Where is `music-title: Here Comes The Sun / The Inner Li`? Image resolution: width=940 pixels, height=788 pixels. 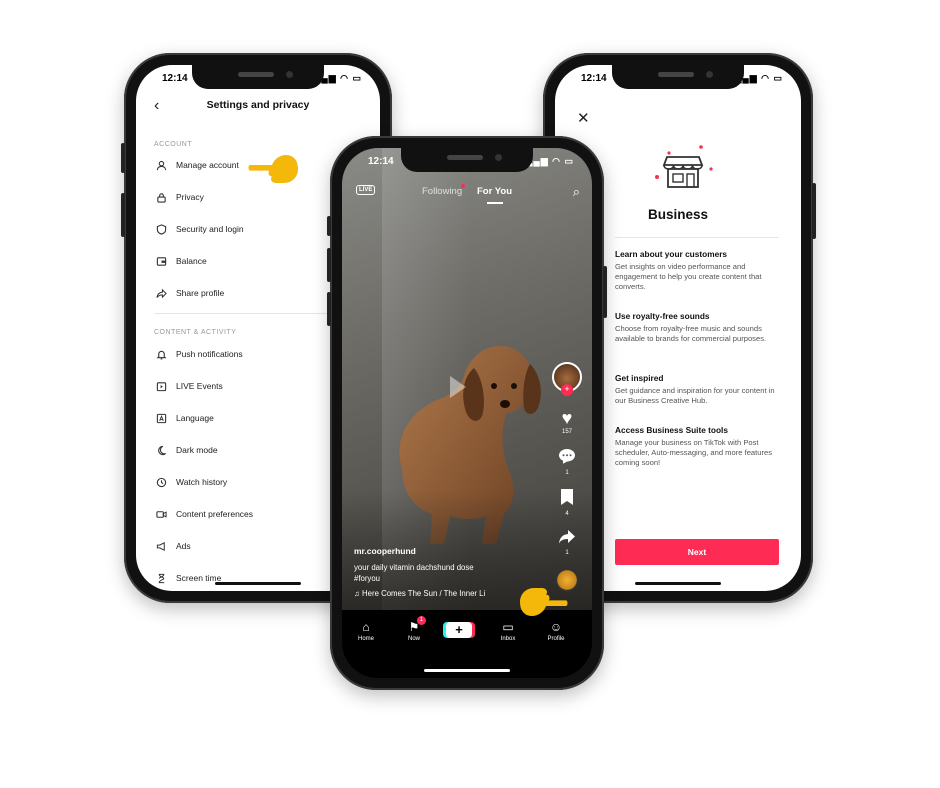
music-title: Here Comes The Sun / The Inner Li is located at coordinates (424, 593).